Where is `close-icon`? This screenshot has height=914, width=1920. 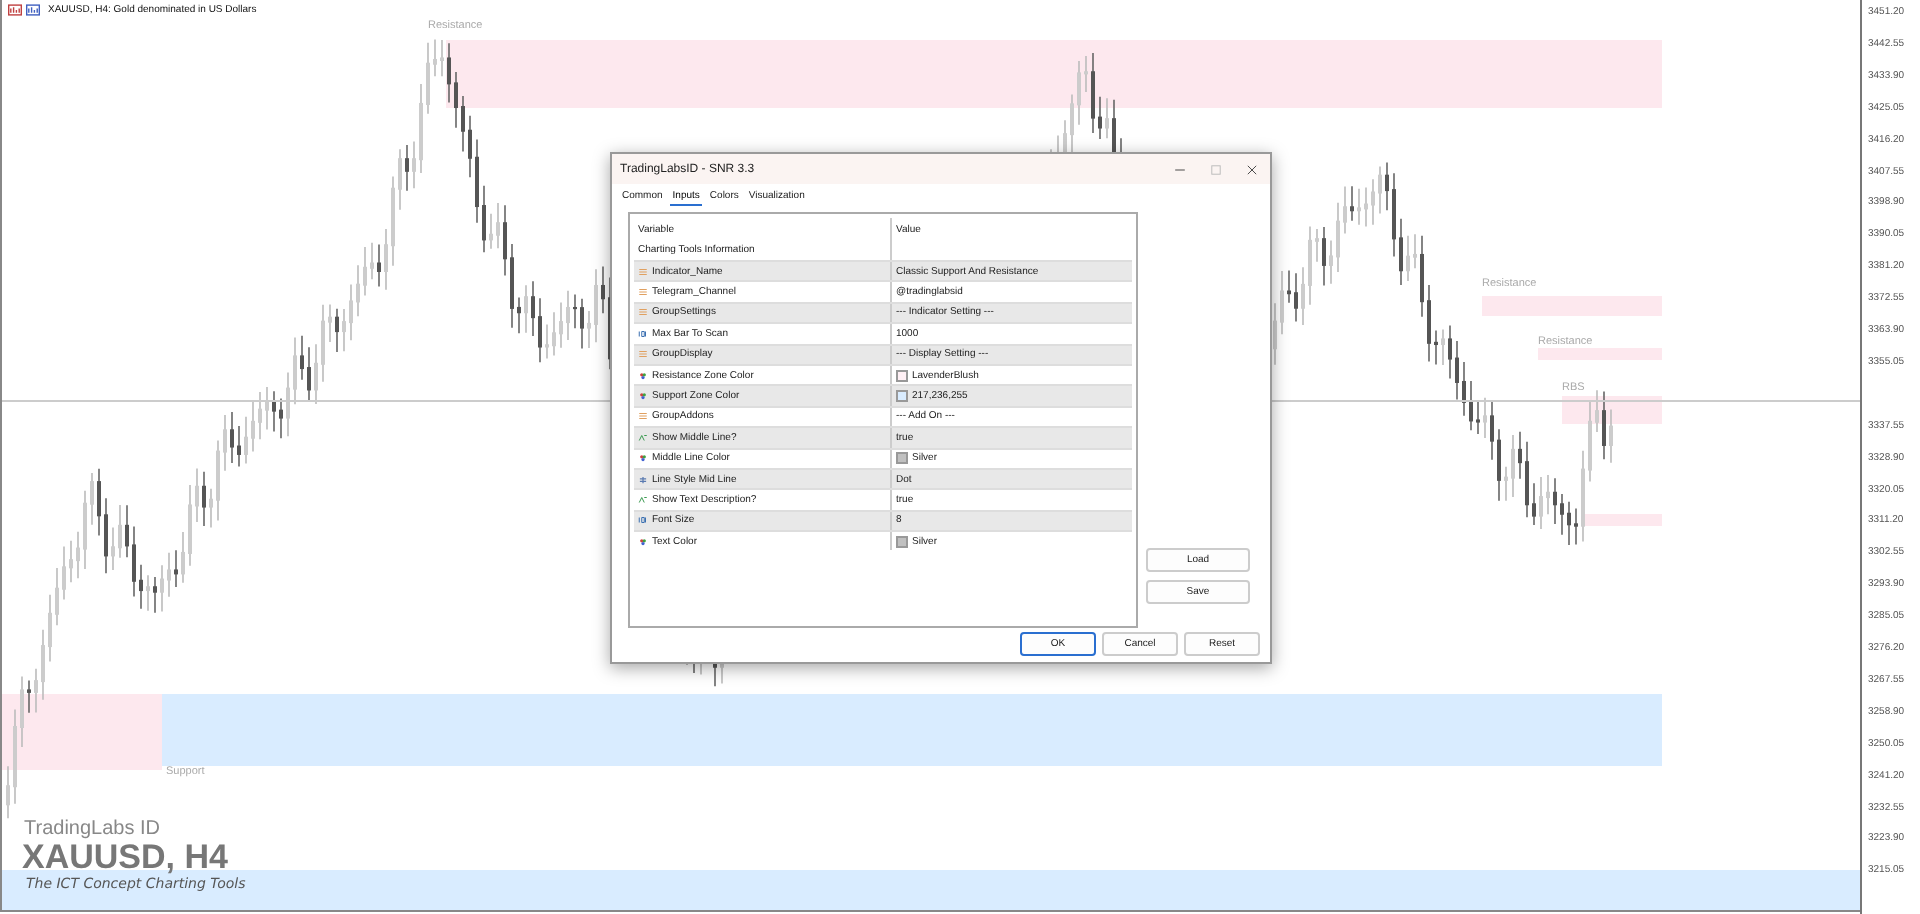
close-icon is located at coordinates (1252, 169).